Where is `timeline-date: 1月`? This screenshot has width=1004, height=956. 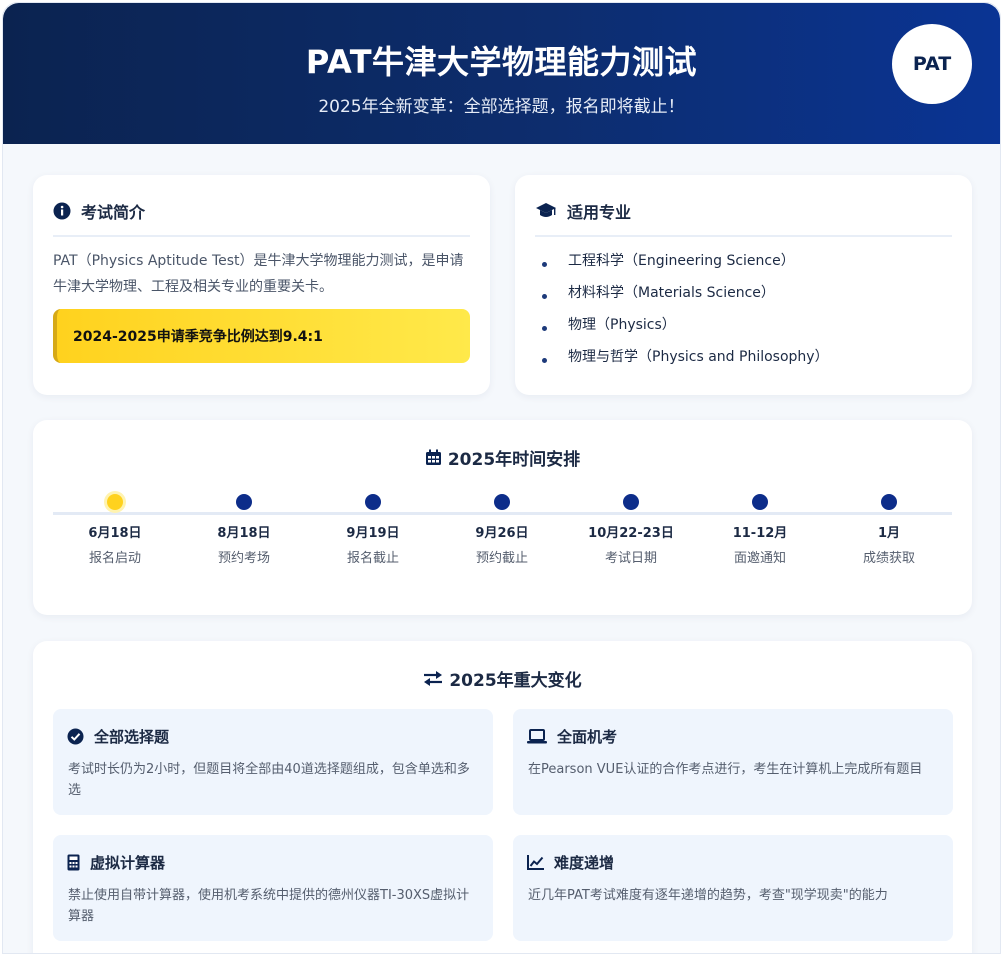 timeline-date: 1月 is located at coordinates (889, 533).